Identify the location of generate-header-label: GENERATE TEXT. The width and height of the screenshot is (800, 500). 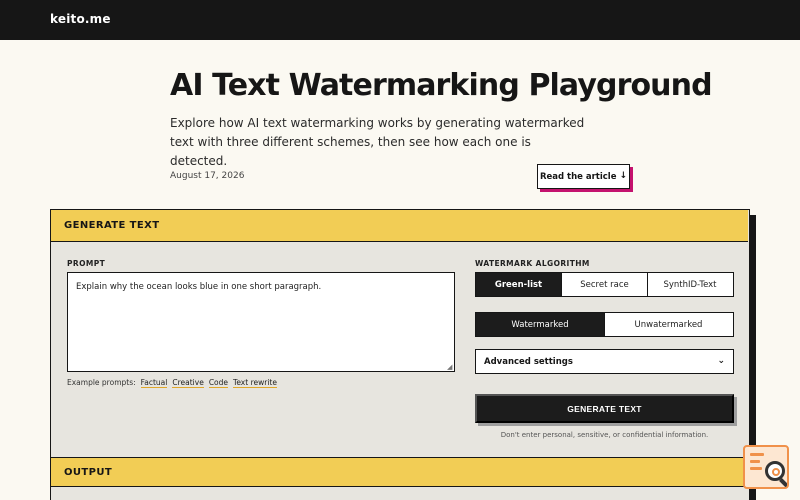
(112, 225).